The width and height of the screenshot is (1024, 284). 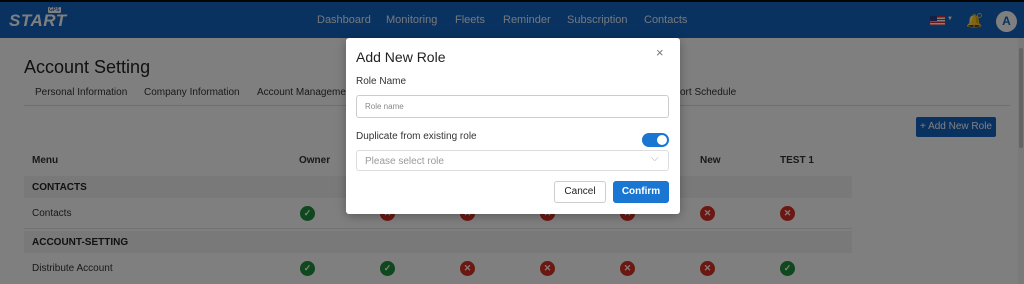 What do you see at coordinates (655, 140) in the screenshot?
I see `duplicate-role-toggle` at bounding box center [655, 140].